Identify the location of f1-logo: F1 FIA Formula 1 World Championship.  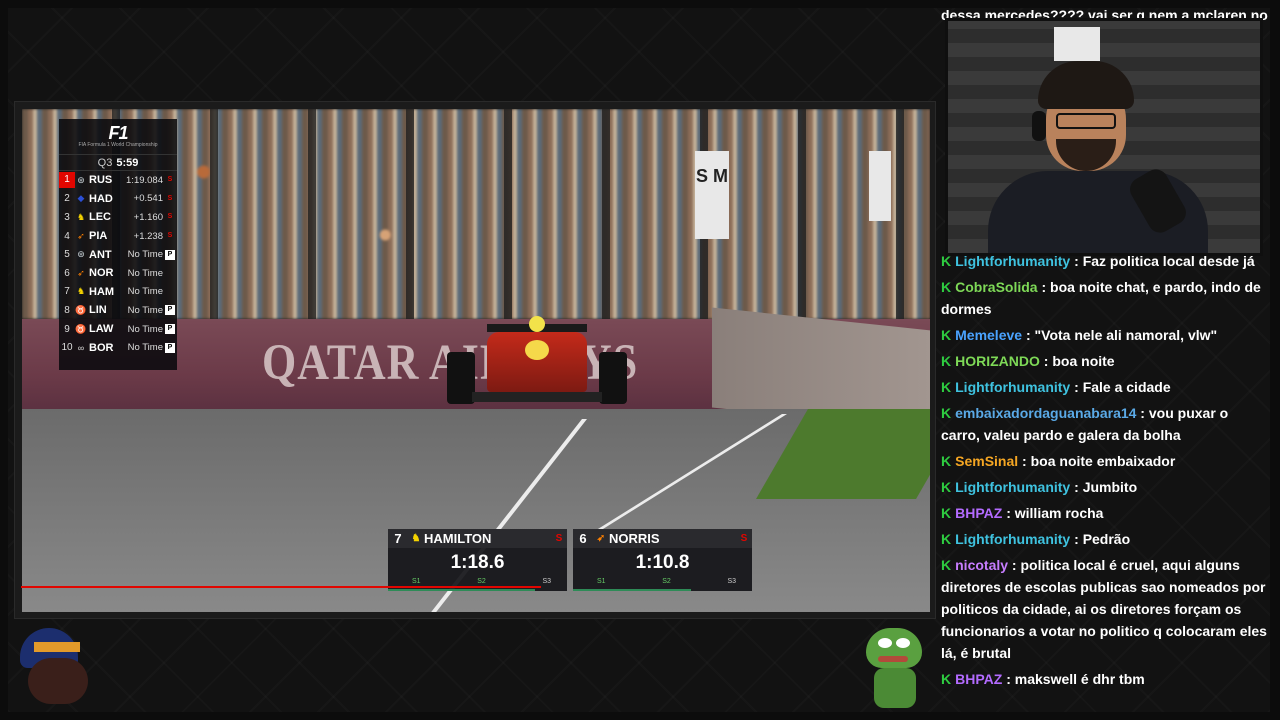
(118, 137).